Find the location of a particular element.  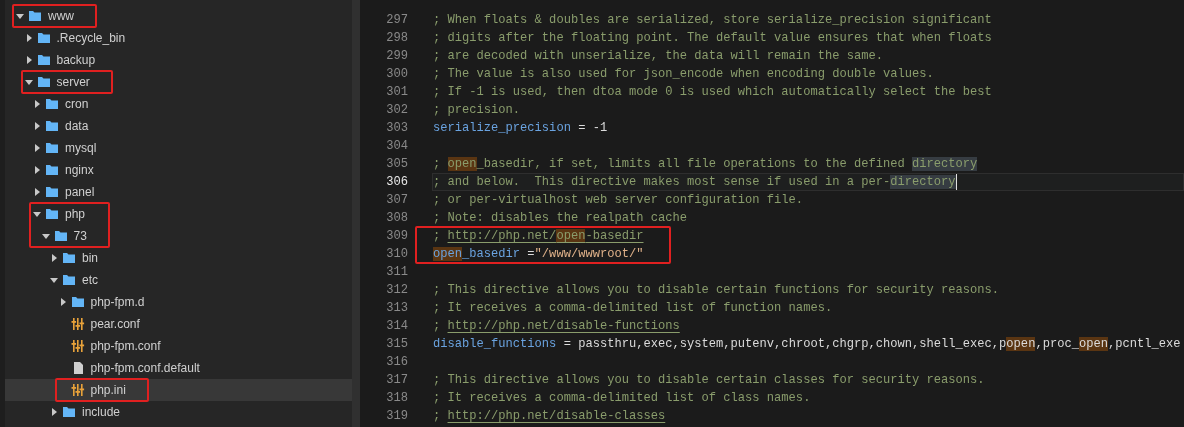

line-number: 302 is located at coordinates (397, 110).